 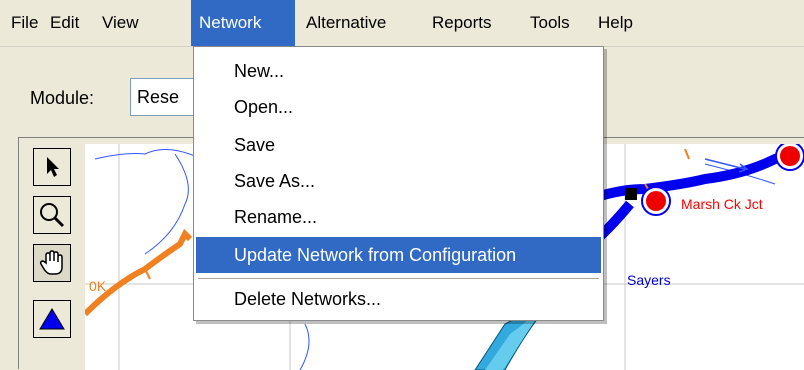 What do you see at coordinates (62, 98) in the screenshot?
I see `module-label: Module:` at bounding box center [62, 98].